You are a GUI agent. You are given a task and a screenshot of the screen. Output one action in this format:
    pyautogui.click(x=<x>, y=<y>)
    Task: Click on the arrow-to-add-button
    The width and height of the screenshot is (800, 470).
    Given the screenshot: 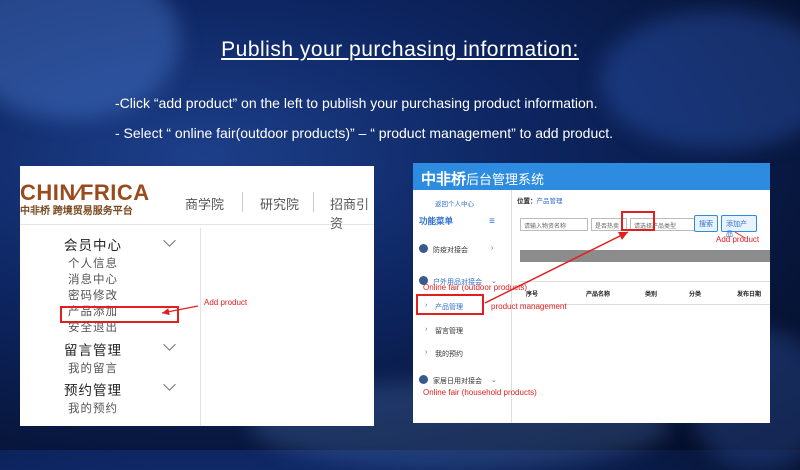 What is the action you would take?
    pyautogui.click(x=556, y=267)
    